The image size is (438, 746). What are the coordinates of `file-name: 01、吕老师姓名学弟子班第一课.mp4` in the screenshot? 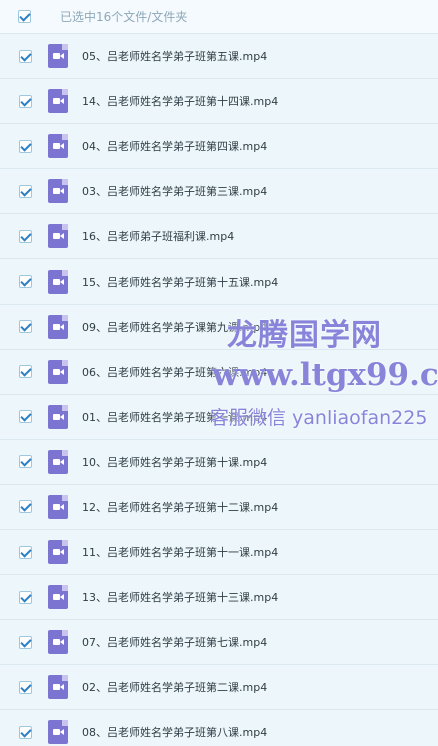 It's located at (174, 417).